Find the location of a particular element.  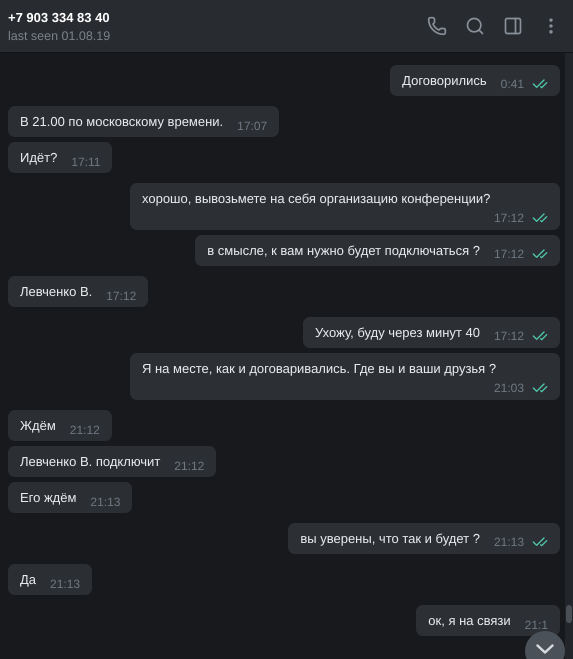

message-text: Ухожу, буду через минут 40 is located at coordinates (397, 332).